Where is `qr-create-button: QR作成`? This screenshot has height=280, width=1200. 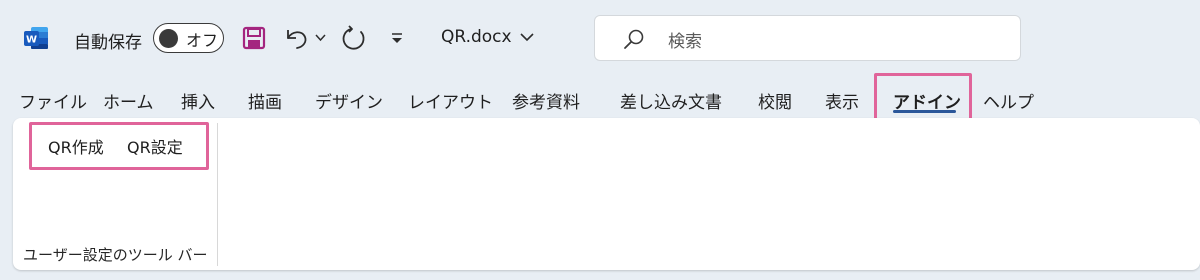
qr-create-button: QR作成 is located at coordinates (76, 146).